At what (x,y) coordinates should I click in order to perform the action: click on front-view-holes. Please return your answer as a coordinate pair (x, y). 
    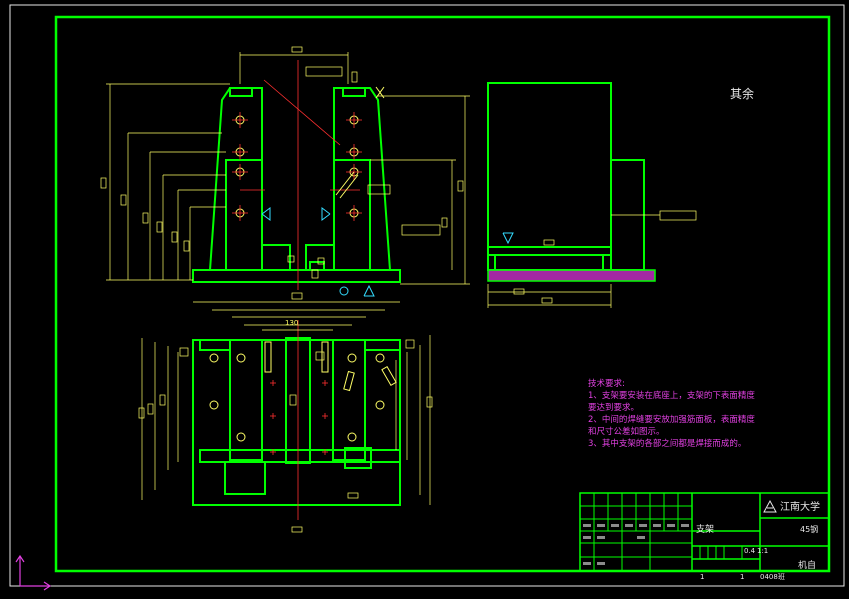
    Looking at the image, I should click on (297, 166).